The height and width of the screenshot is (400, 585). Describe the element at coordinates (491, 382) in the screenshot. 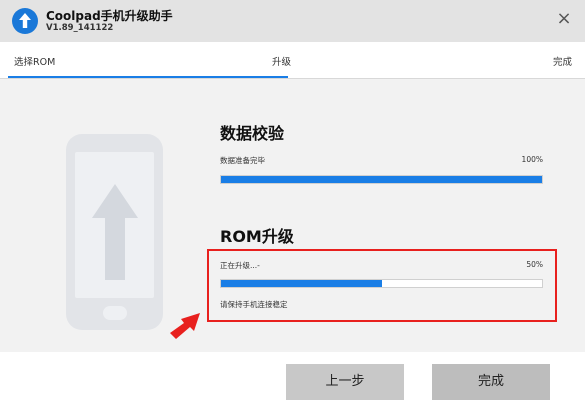

I see `finish-button: 完成` at that location.